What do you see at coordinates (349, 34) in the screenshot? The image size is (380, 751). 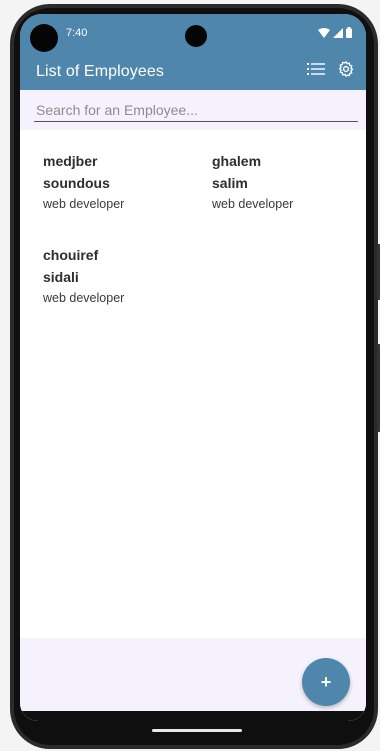 I see `battery-icon` at bounding box center [349, 34].